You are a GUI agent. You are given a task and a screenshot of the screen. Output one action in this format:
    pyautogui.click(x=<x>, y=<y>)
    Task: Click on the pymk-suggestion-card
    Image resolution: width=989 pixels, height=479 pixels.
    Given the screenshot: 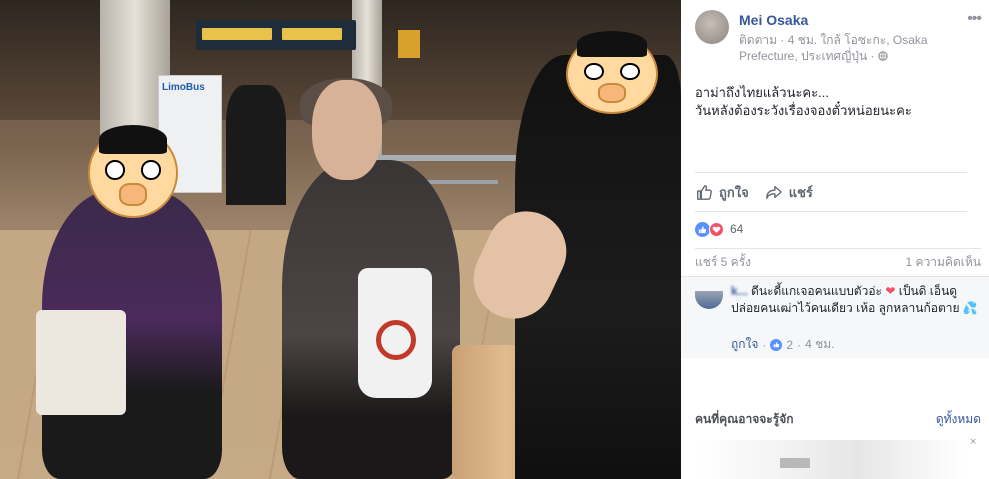 What is the action you would take?
    pyautogui.click(x=830, y=459)
    